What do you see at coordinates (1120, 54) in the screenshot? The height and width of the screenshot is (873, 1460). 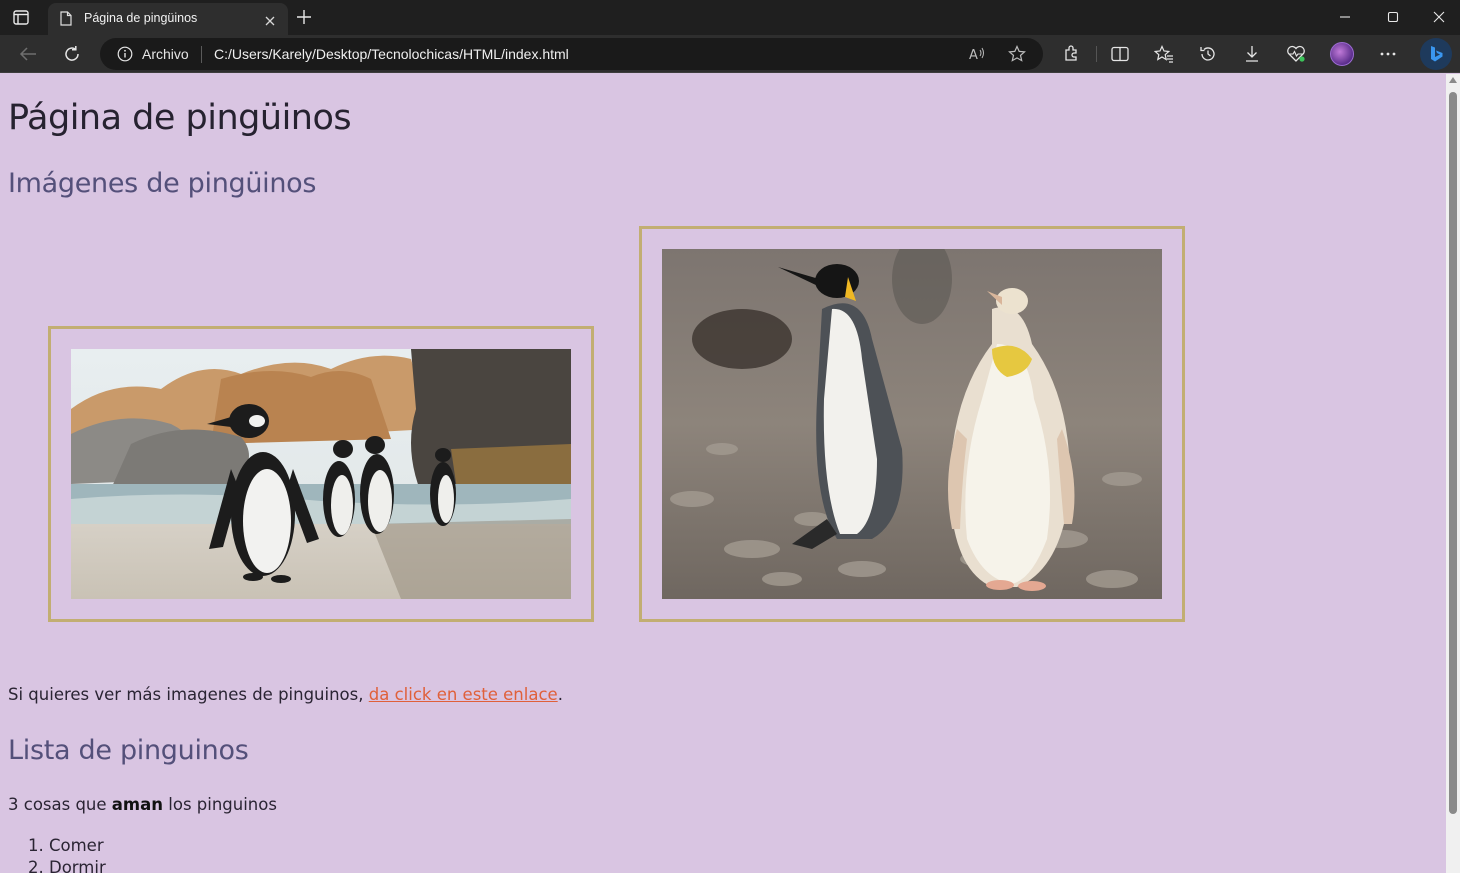 I see `split-screen-icon` at bounding box center [1120, 54].